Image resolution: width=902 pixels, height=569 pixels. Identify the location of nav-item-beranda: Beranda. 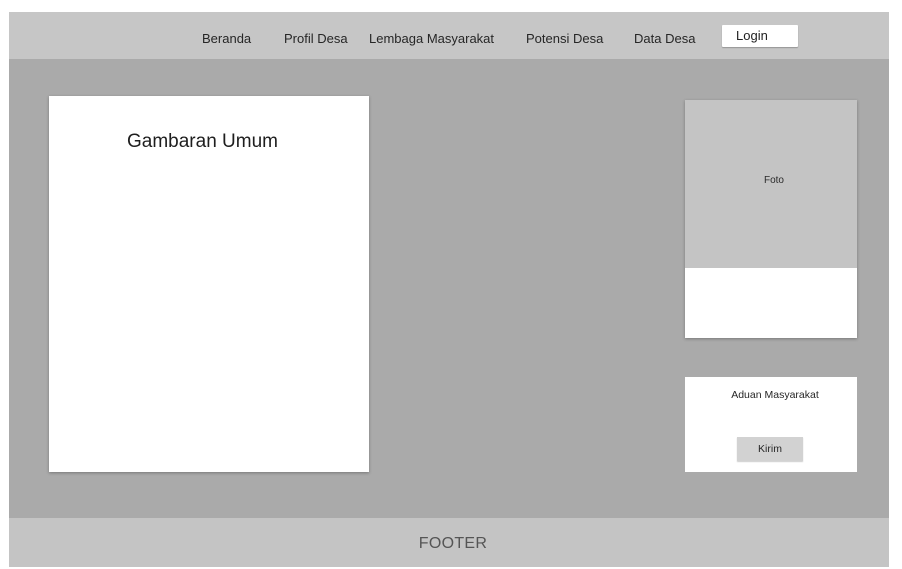
(226, 39).